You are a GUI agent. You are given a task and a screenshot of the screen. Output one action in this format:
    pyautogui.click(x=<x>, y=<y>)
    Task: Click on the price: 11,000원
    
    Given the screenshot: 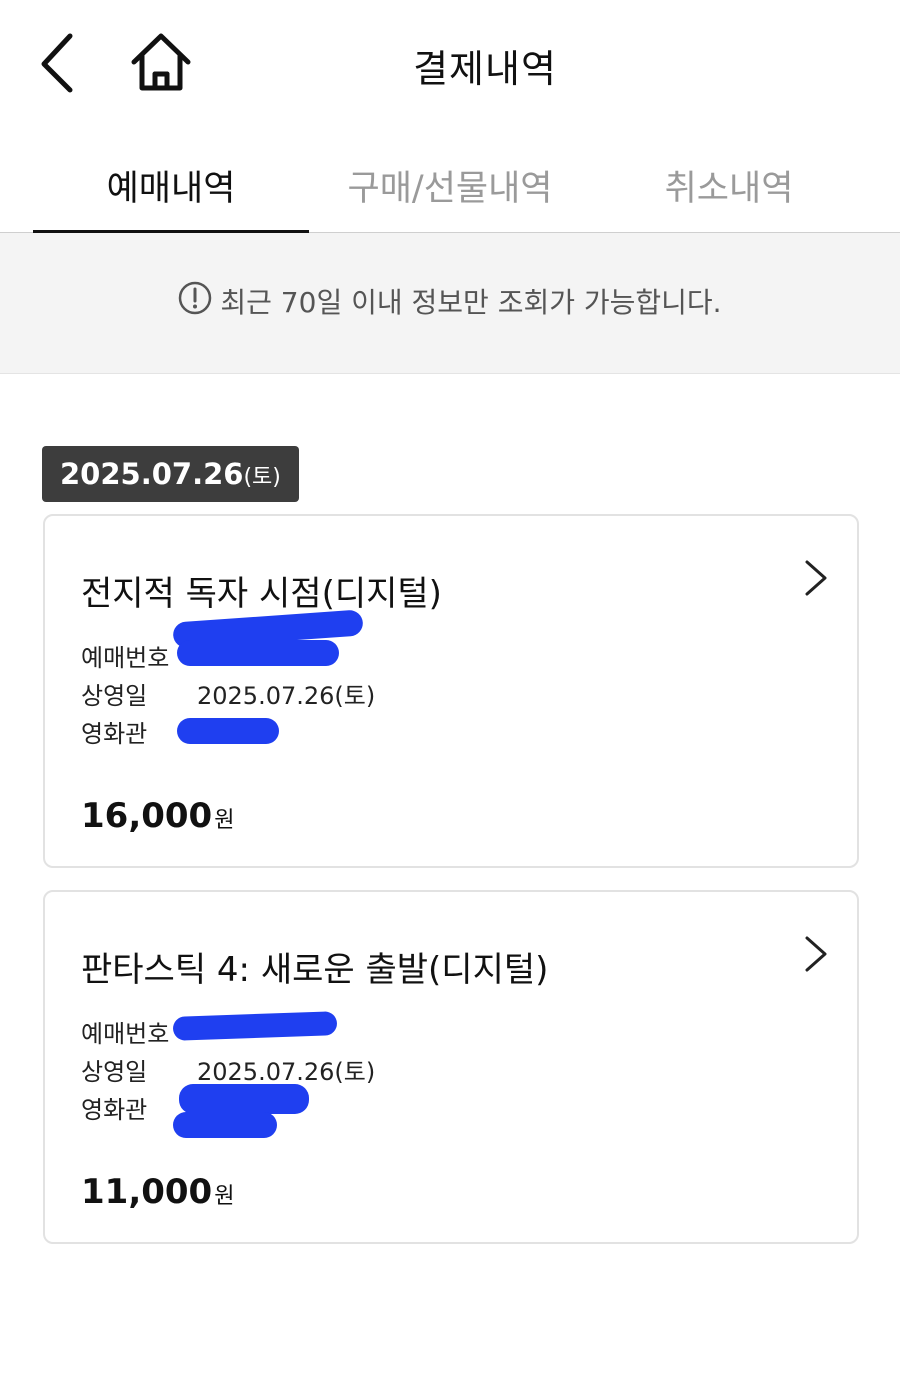 What is the action you would take?
    pyautogui.click(x=157, y=1192)
    